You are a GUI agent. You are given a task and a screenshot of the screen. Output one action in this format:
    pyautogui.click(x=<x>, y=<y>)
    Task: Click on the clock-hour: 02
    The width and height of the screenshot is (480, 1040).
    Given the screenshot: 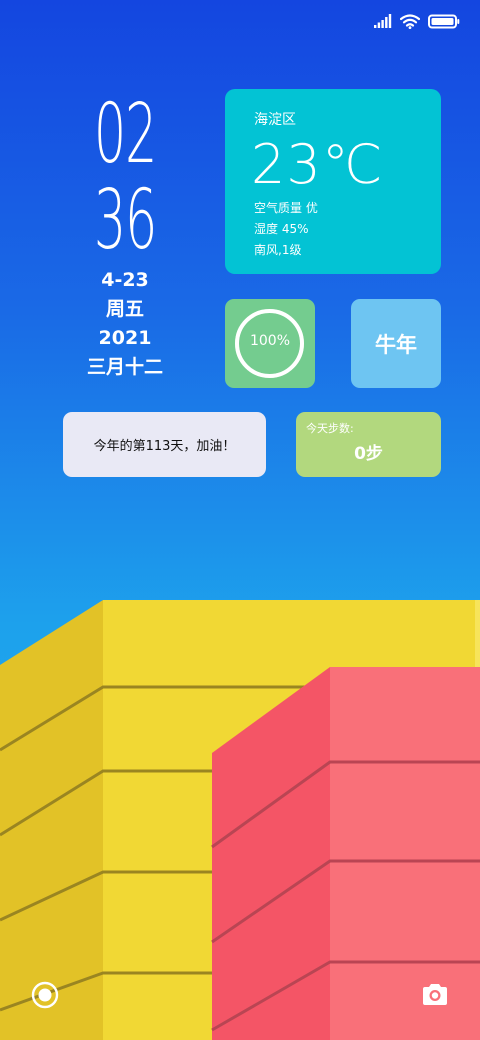 What is the action you would take?
    pyautogui.click(x=125, y=134)
    